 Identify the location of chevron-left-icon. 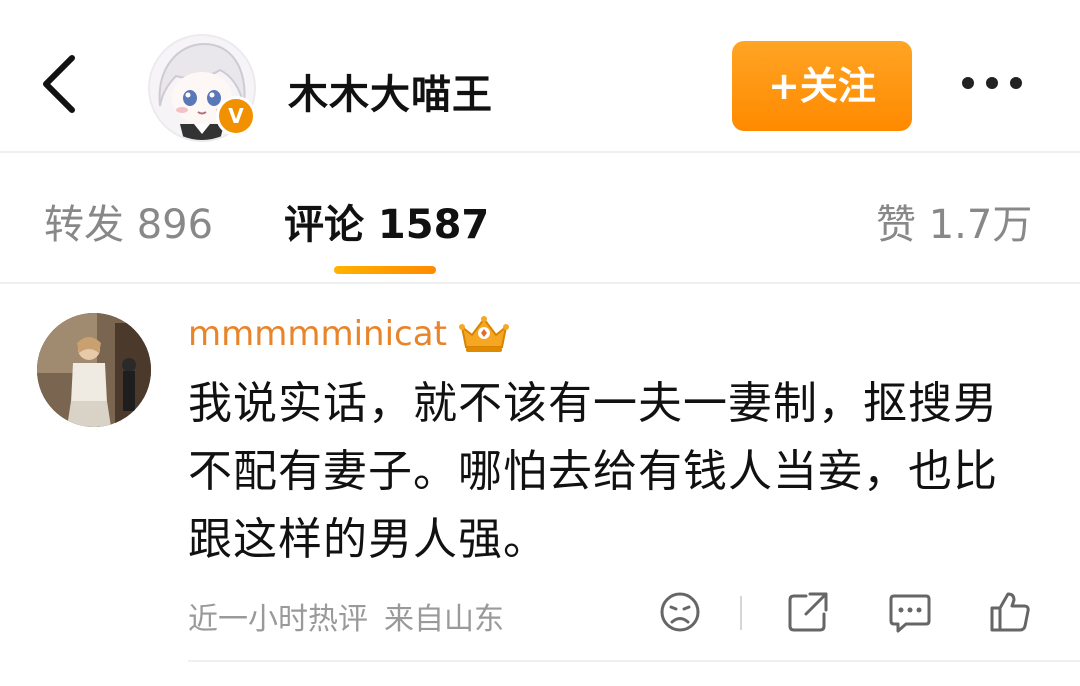
(59, 84).